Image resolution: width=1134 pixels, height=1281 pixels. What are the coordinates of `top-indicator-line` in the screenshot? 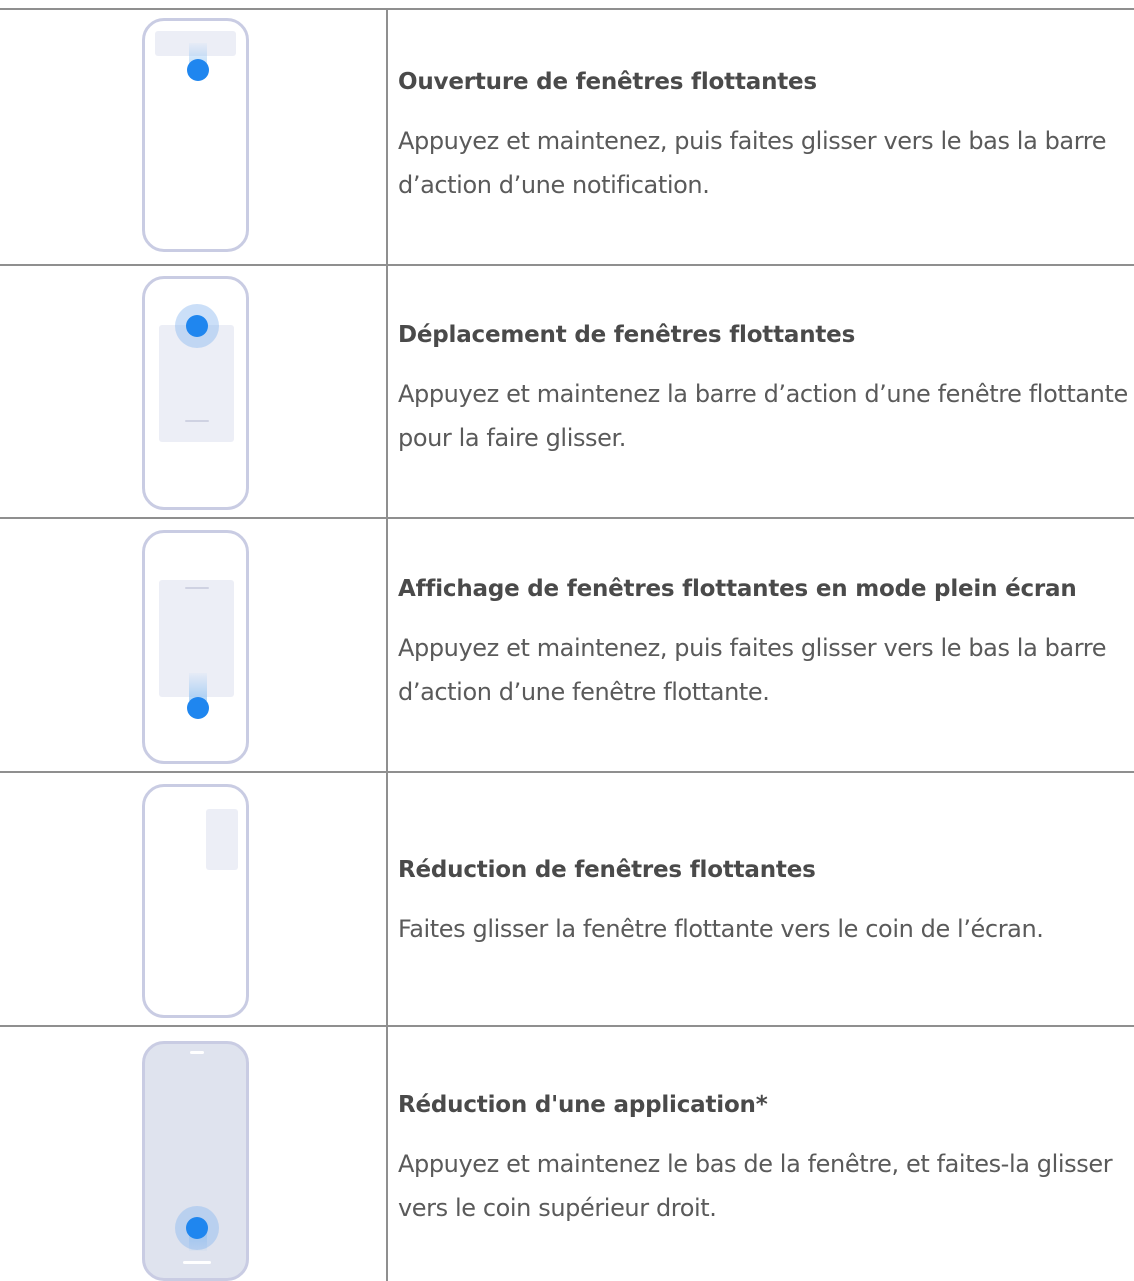 It's located at (197, 1052).